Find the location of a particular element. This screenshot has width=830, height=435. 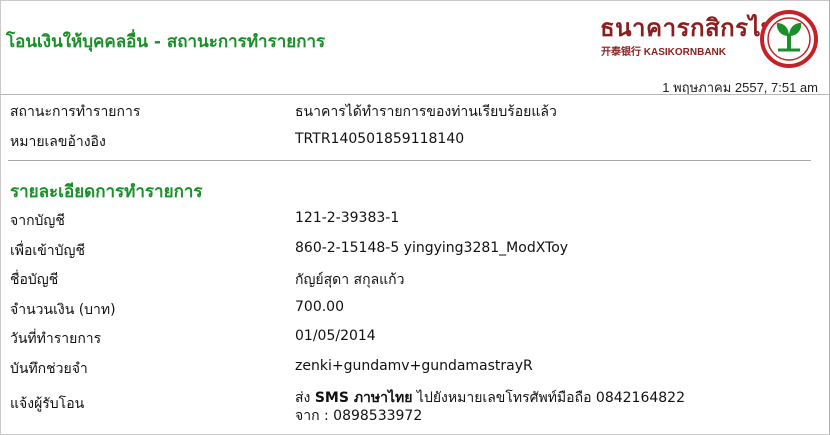

from-account-value: 121-2-39383-1 is located at coordinates (347, 218).